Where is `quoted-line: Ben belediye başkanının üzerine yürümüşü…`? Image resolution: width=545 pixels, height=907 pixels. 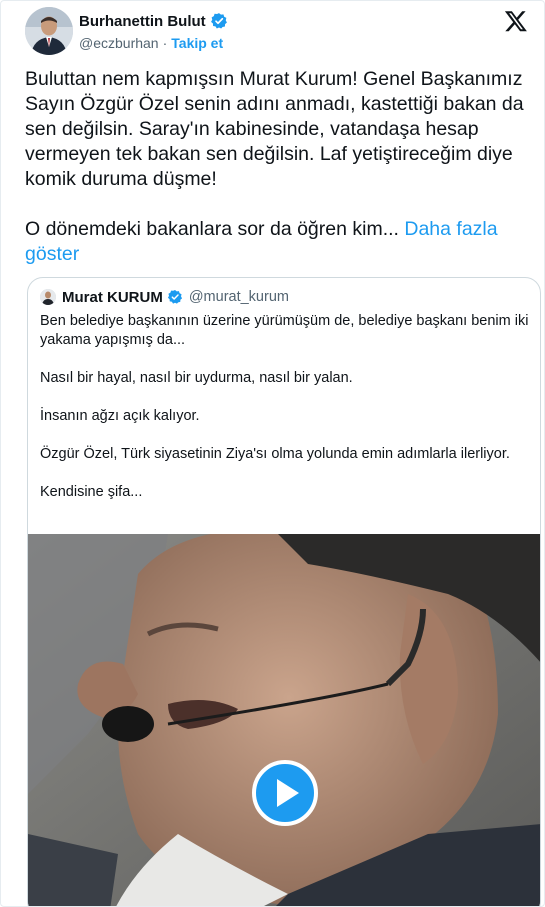 quoted-line: Ben belediye başkanının üzerine yürümüşü… is located at coordinates (284, 330).